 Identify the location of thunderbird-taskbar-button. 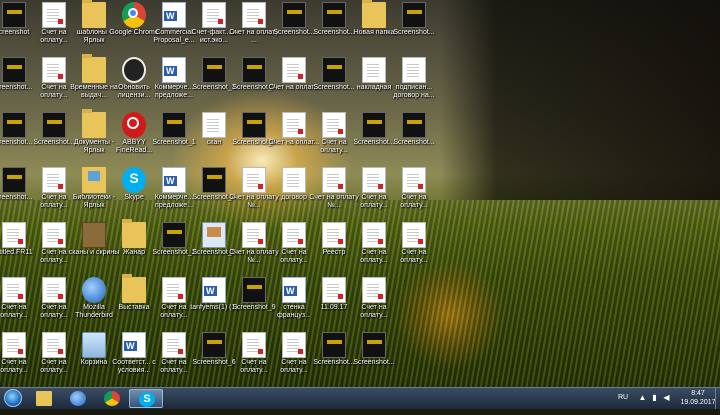
(78, 398).